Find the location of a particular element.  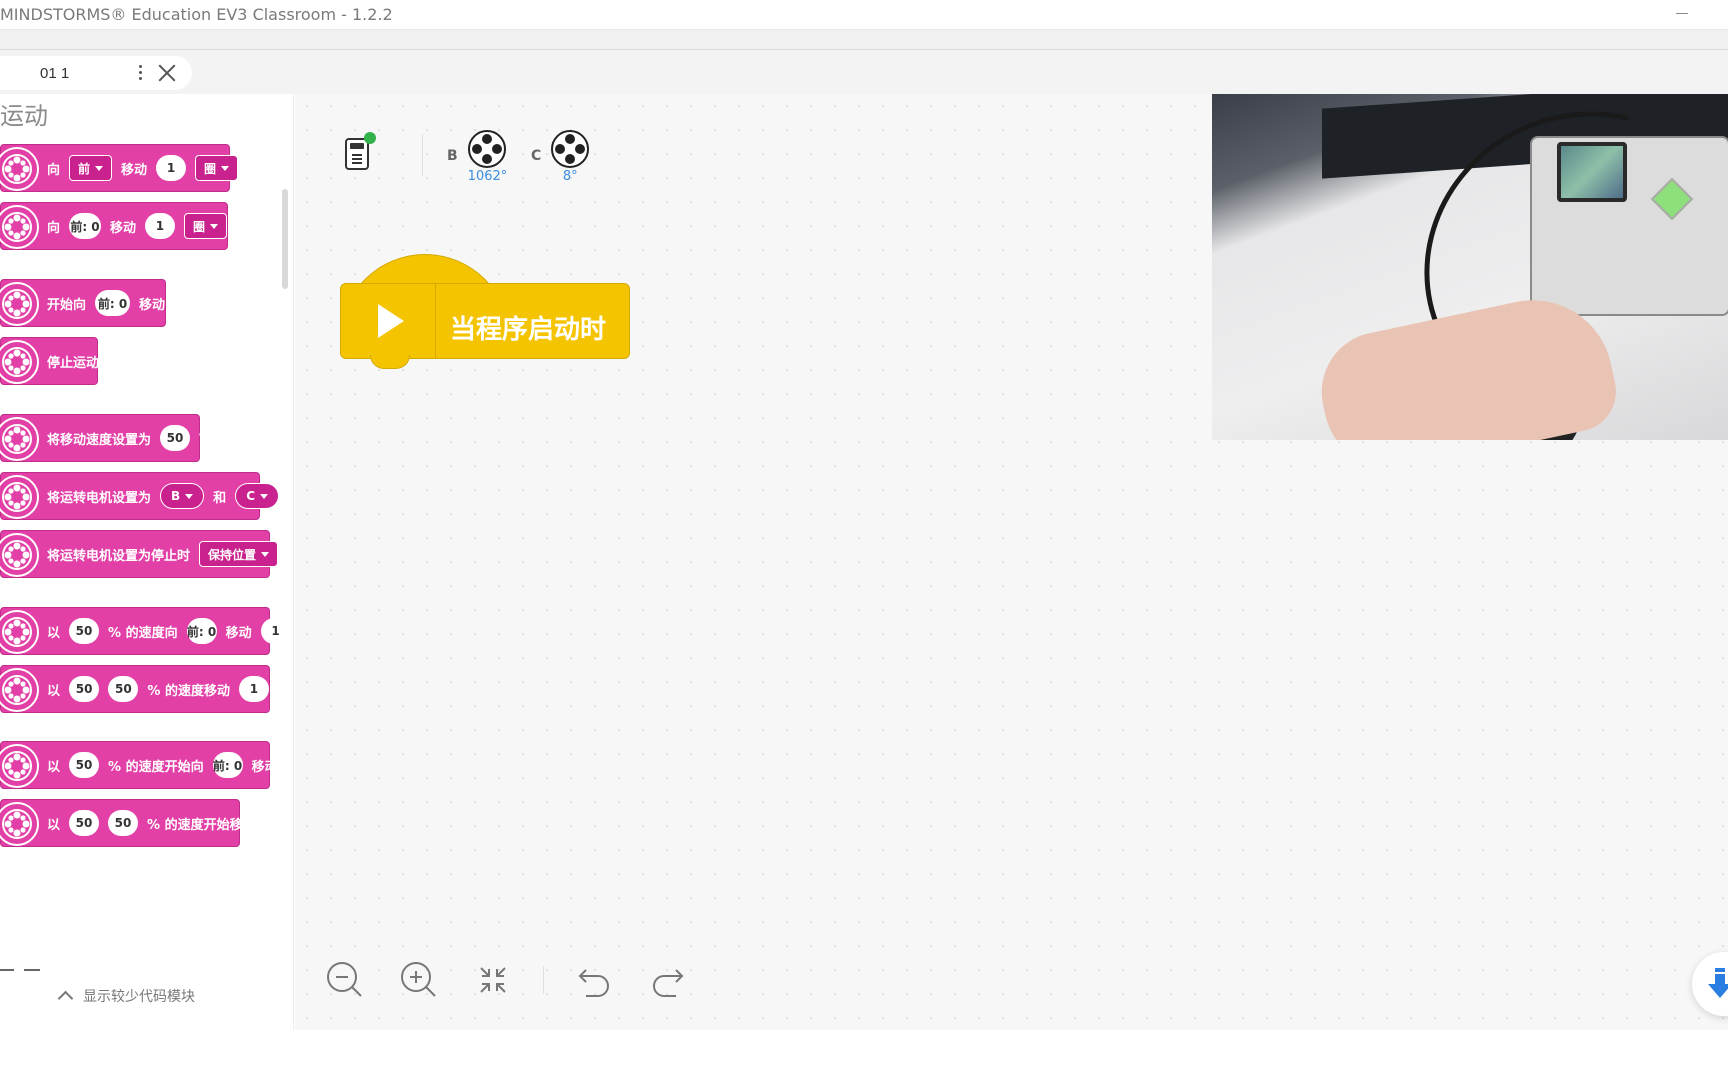

palette-scrollbar is located at coordinates (285, 239).